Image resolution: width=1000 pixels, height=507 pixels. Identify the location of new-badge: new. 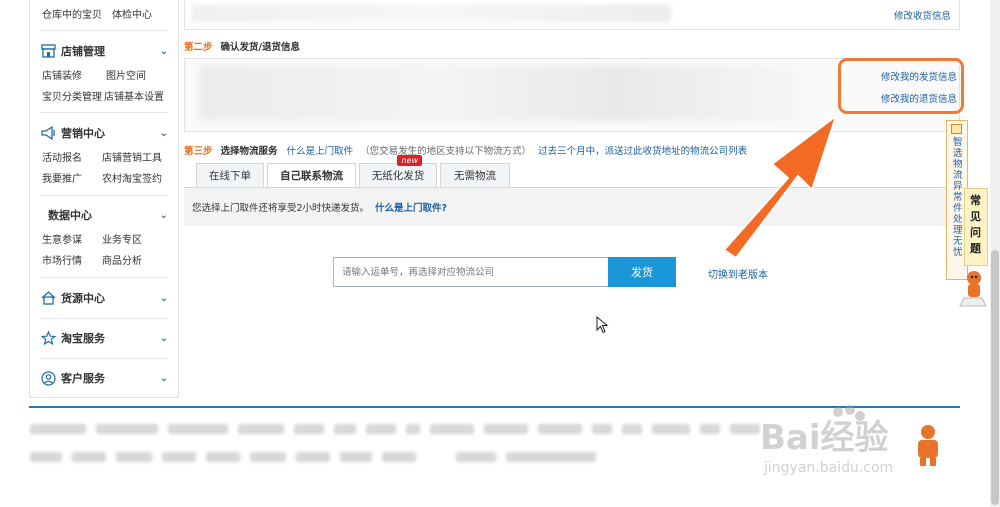
(409, 160).